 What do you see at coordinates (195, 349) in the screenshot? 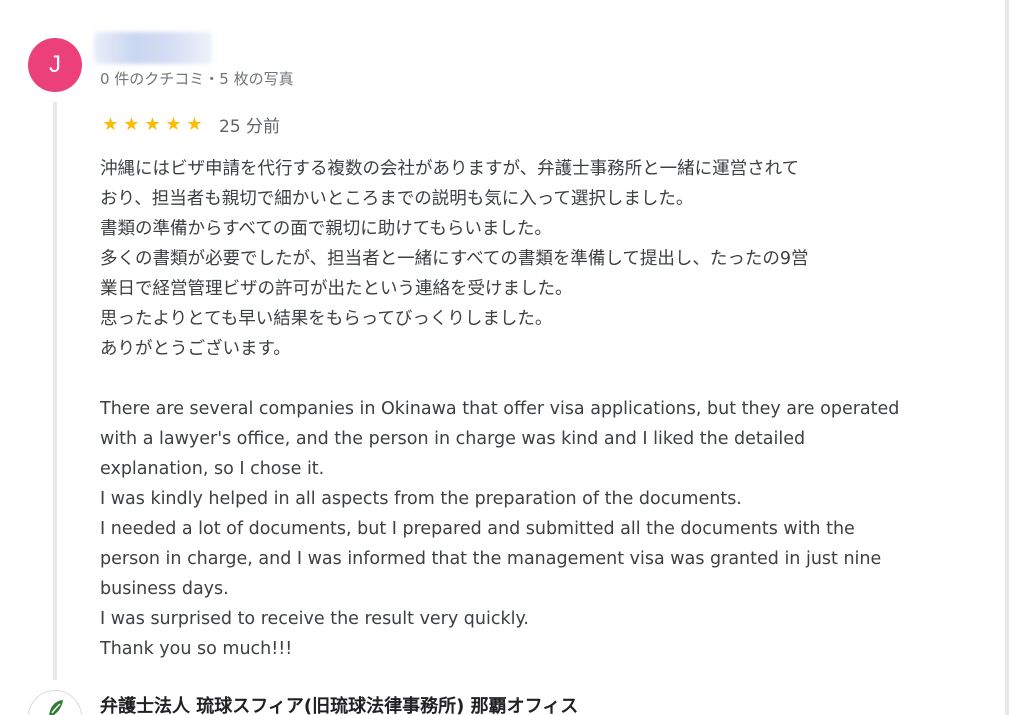
I see `review-text-line: ありがとうございます。` at bounding box center [195, 349].